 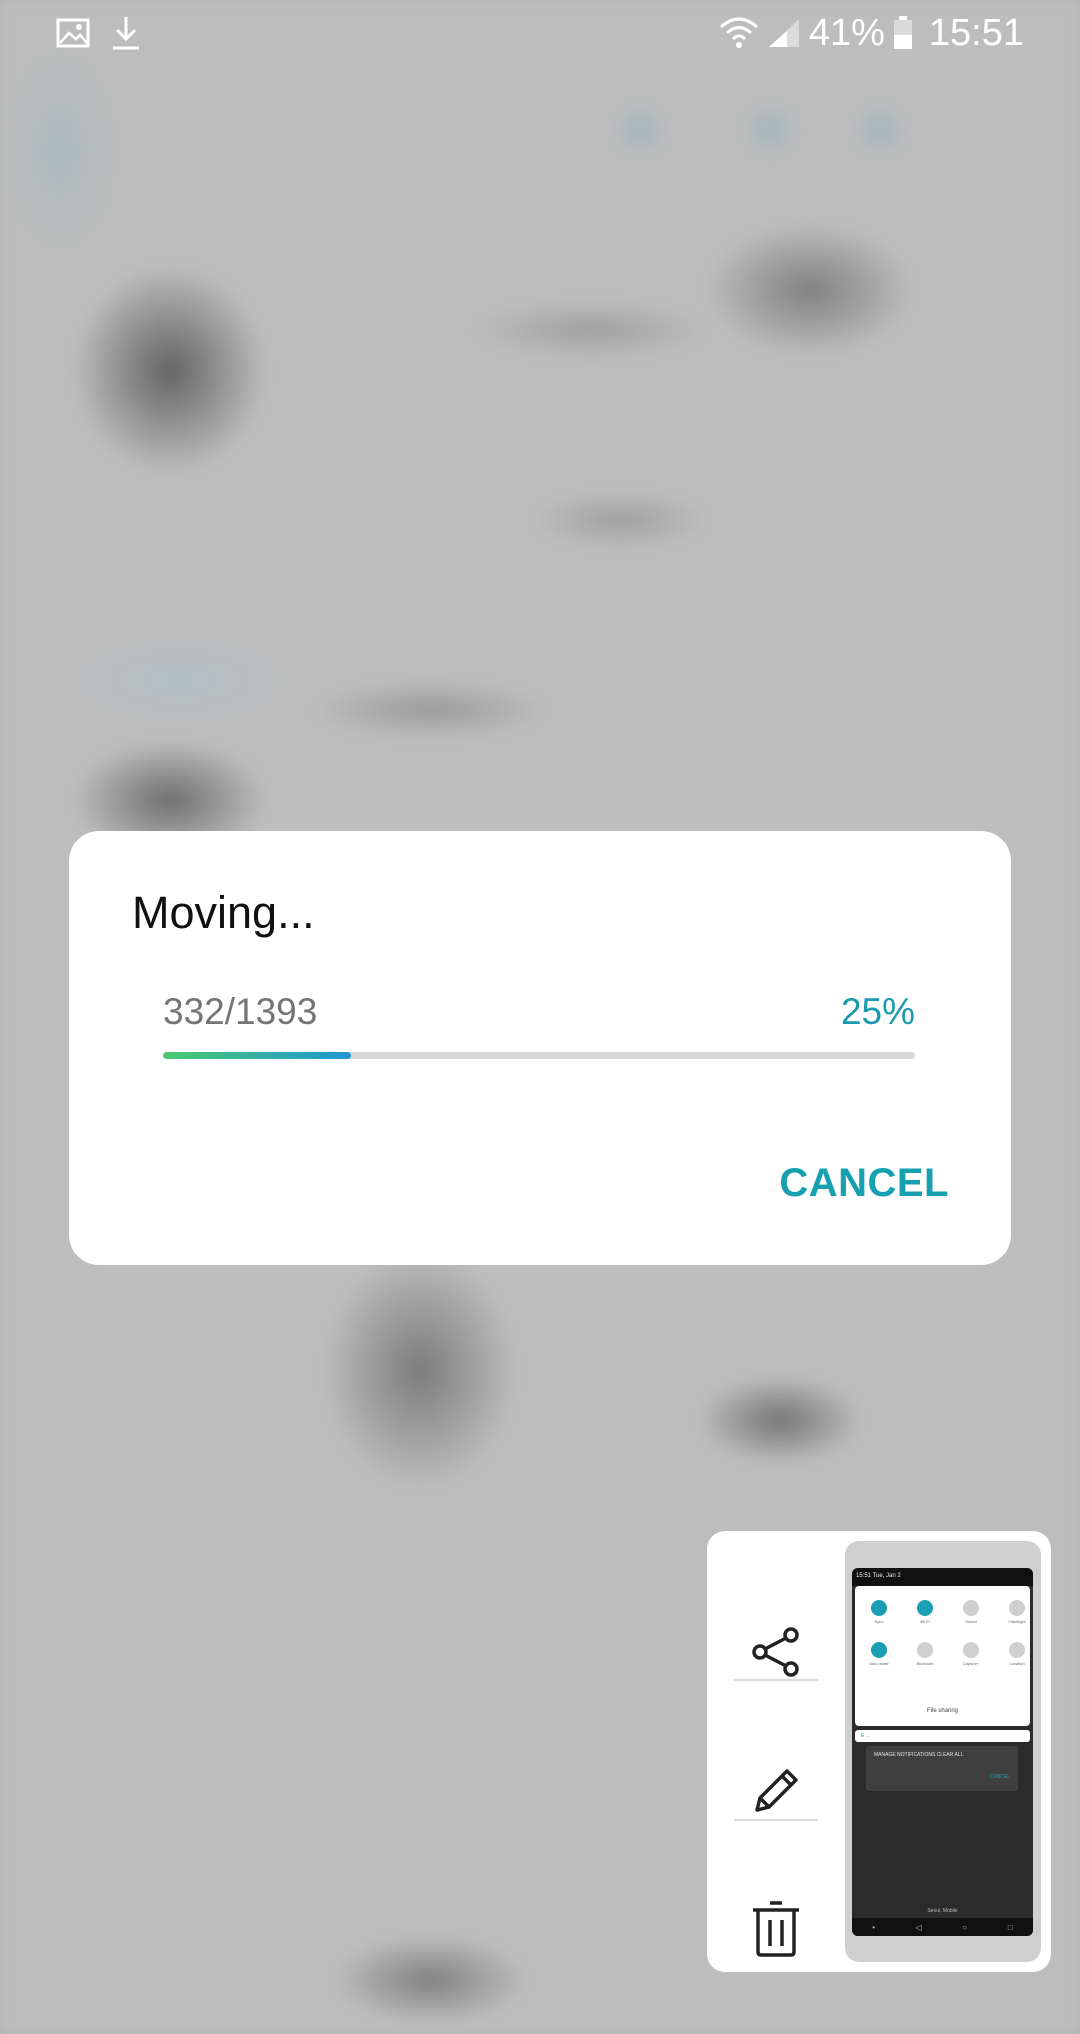 What do you see at coordinates (73, 33) in the screenshot?
I see `gallery-icon` at bounding box center [73, 33].